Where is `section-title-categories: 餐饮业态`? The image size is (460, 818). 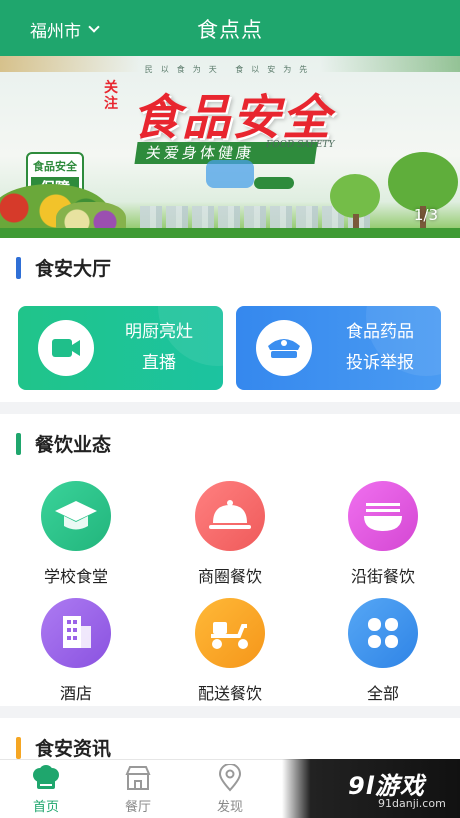 section-title-categories: 餐饮业态 is located at coordinates (63, 443).